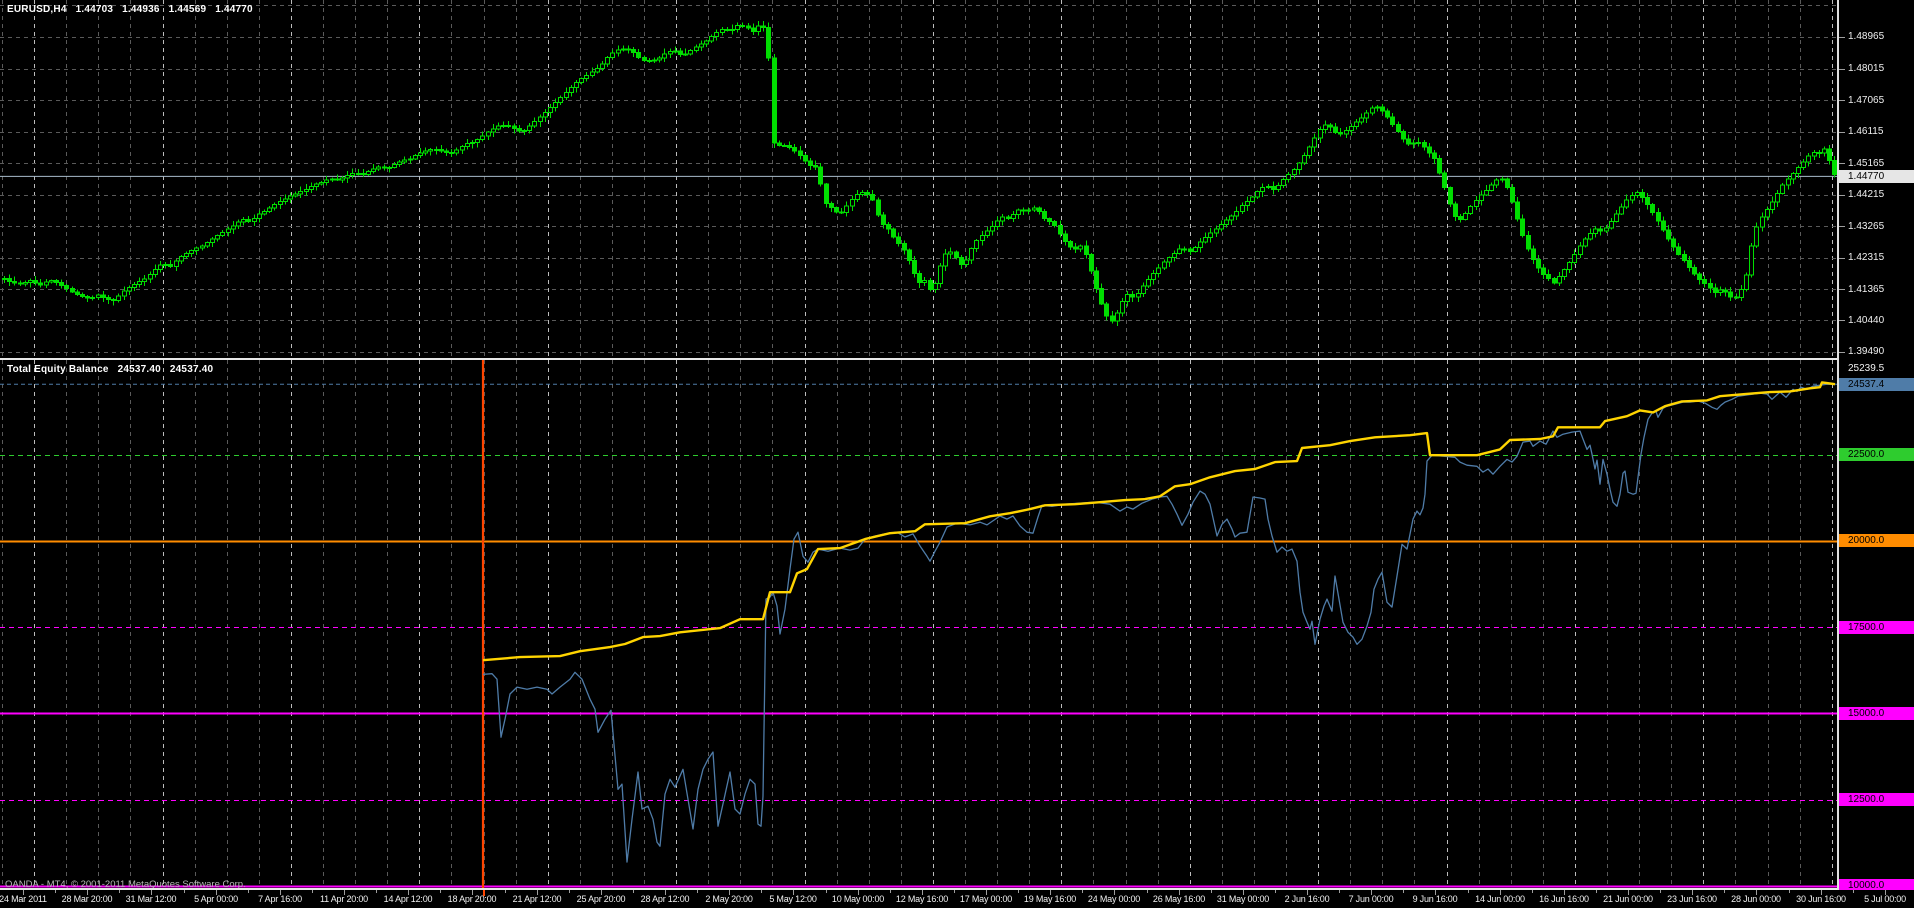 This screenshot has width=1914, height=908. Describe the element at coordinates (151, 899) in the screenshot. I see `time-label: 31 Mar 12:00` at that location.